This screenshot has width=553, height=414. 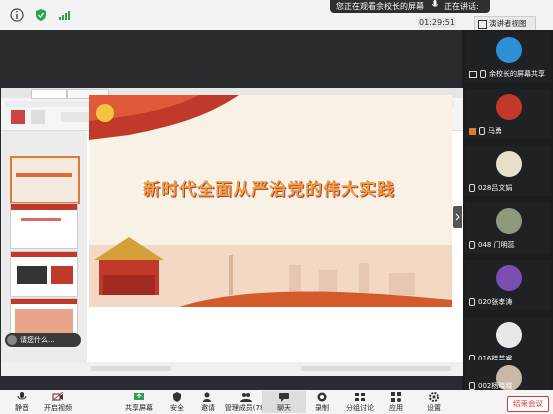 I want to click on add-user-icon, so click(x=207, y=397).